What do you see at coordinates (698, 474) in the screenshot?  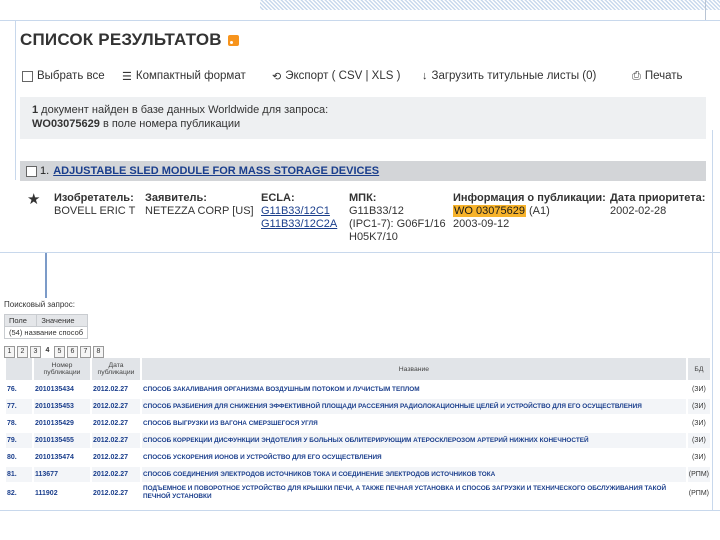 I see `row-db: (РПМ)` at bounding box center [698, 474].